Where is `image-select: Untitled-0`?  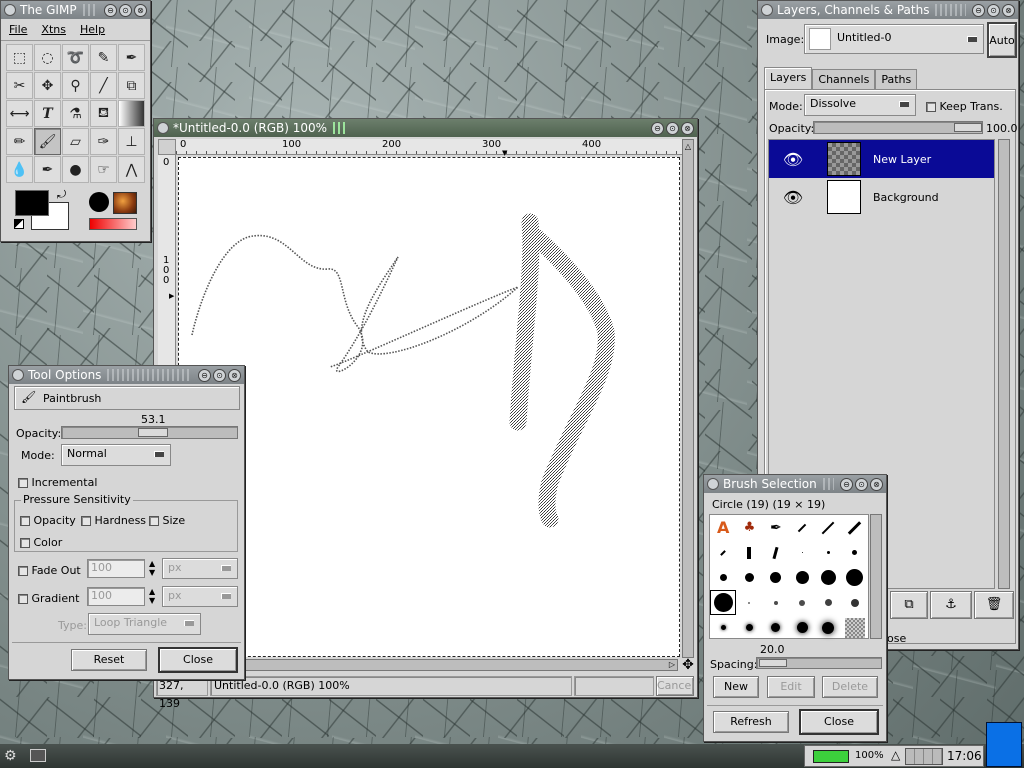
image-select: Untitled-0 is located at coordinates (894, 39).